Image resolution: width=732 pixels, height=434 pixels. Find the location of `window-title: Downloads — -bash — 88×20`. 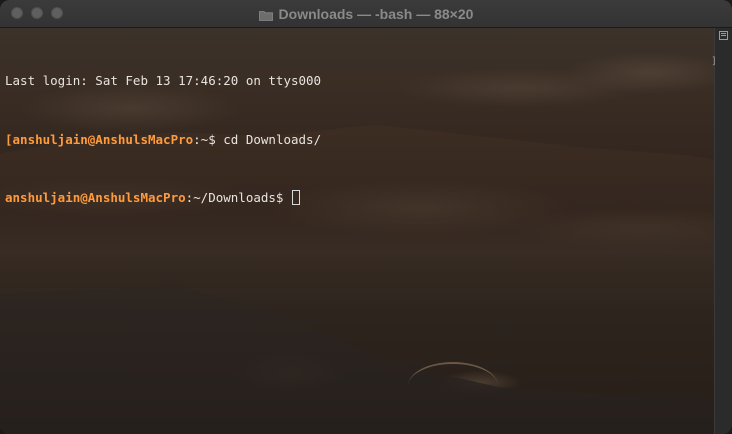

window-title: Downloads — -bash — 88×20 is located at coordinates (376, 13).